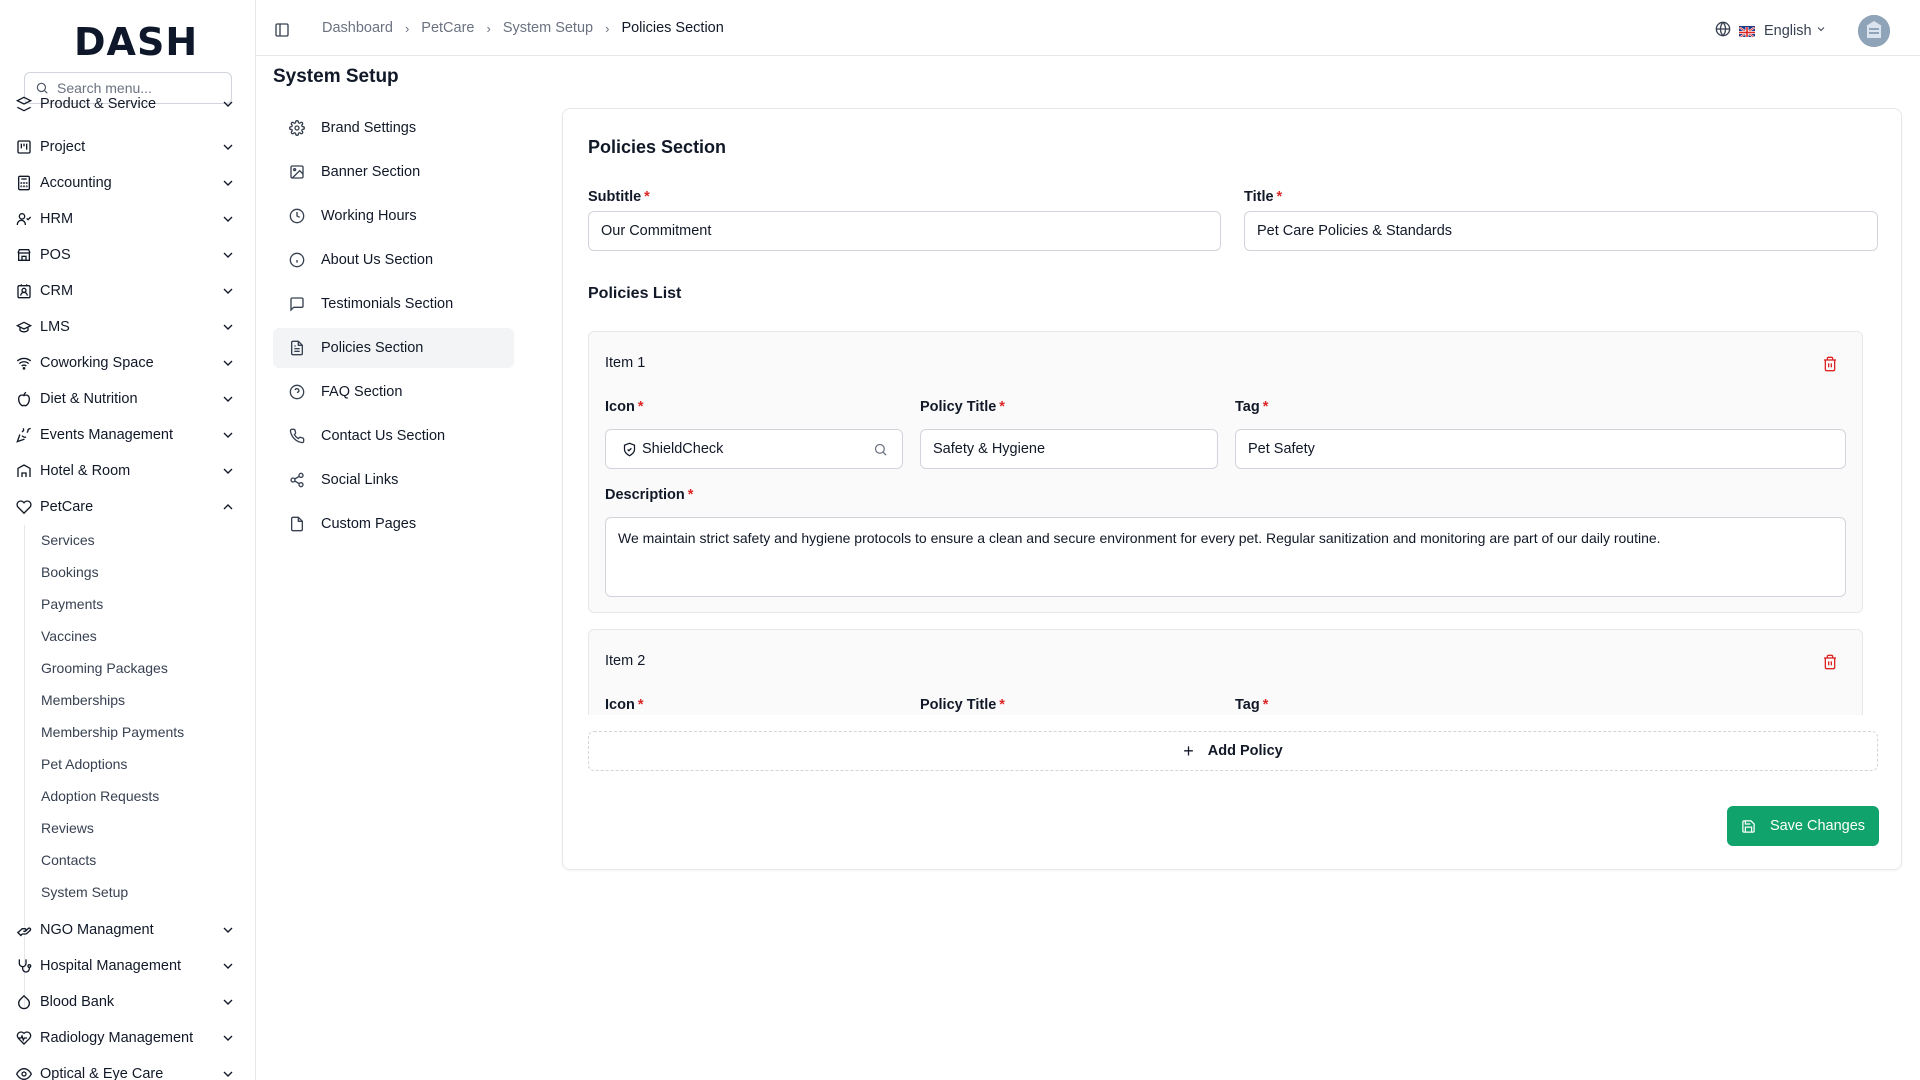  I want to click on sidebar-item-ngo-managment: NGO Managment, so click(126, 930).